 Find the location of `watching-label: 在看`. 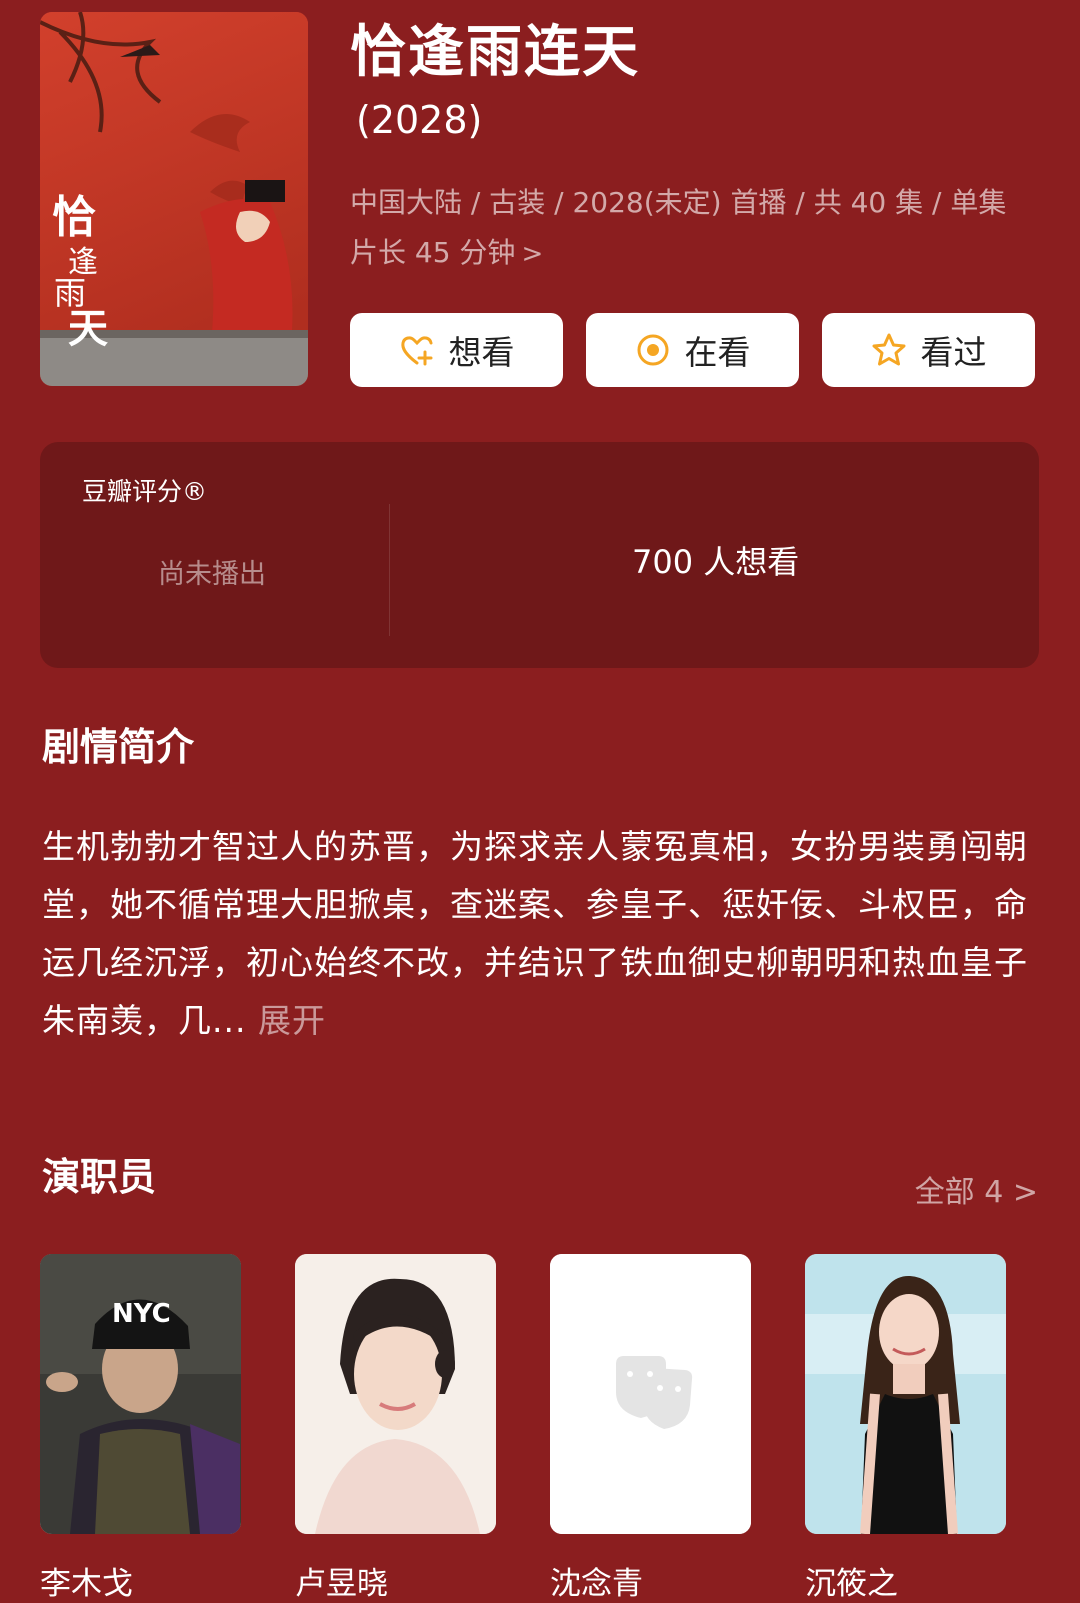

watching-label: 在看 is located at coordinates (717, 352).